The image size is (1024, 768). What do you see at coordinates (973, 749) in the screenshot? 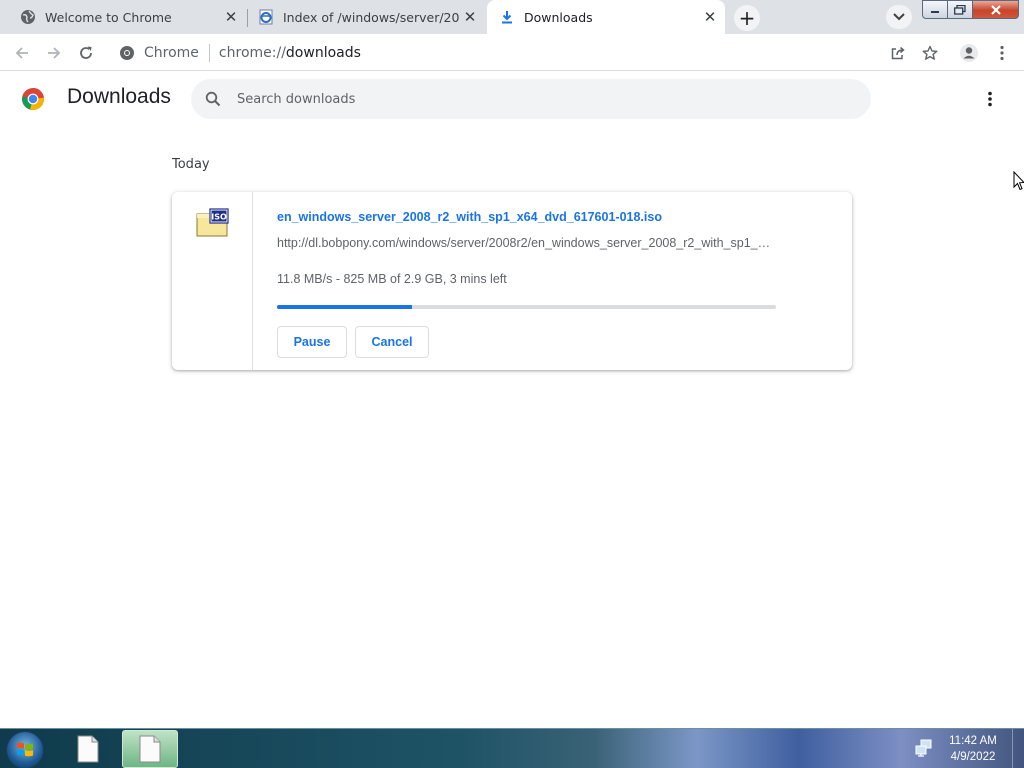
I see `system-clock: 11:42 AM 4/9/2022` at bounding box center [973, 749].